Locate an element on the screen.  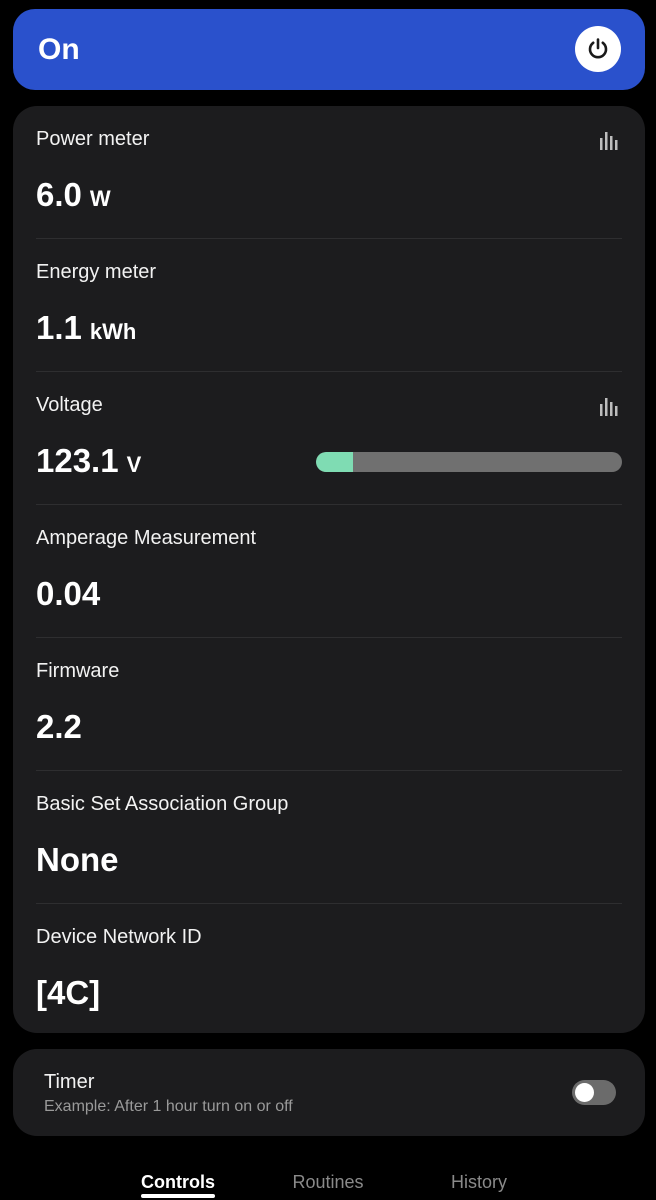
metric-value: 6.0 W is located at coordinates (73, 195).